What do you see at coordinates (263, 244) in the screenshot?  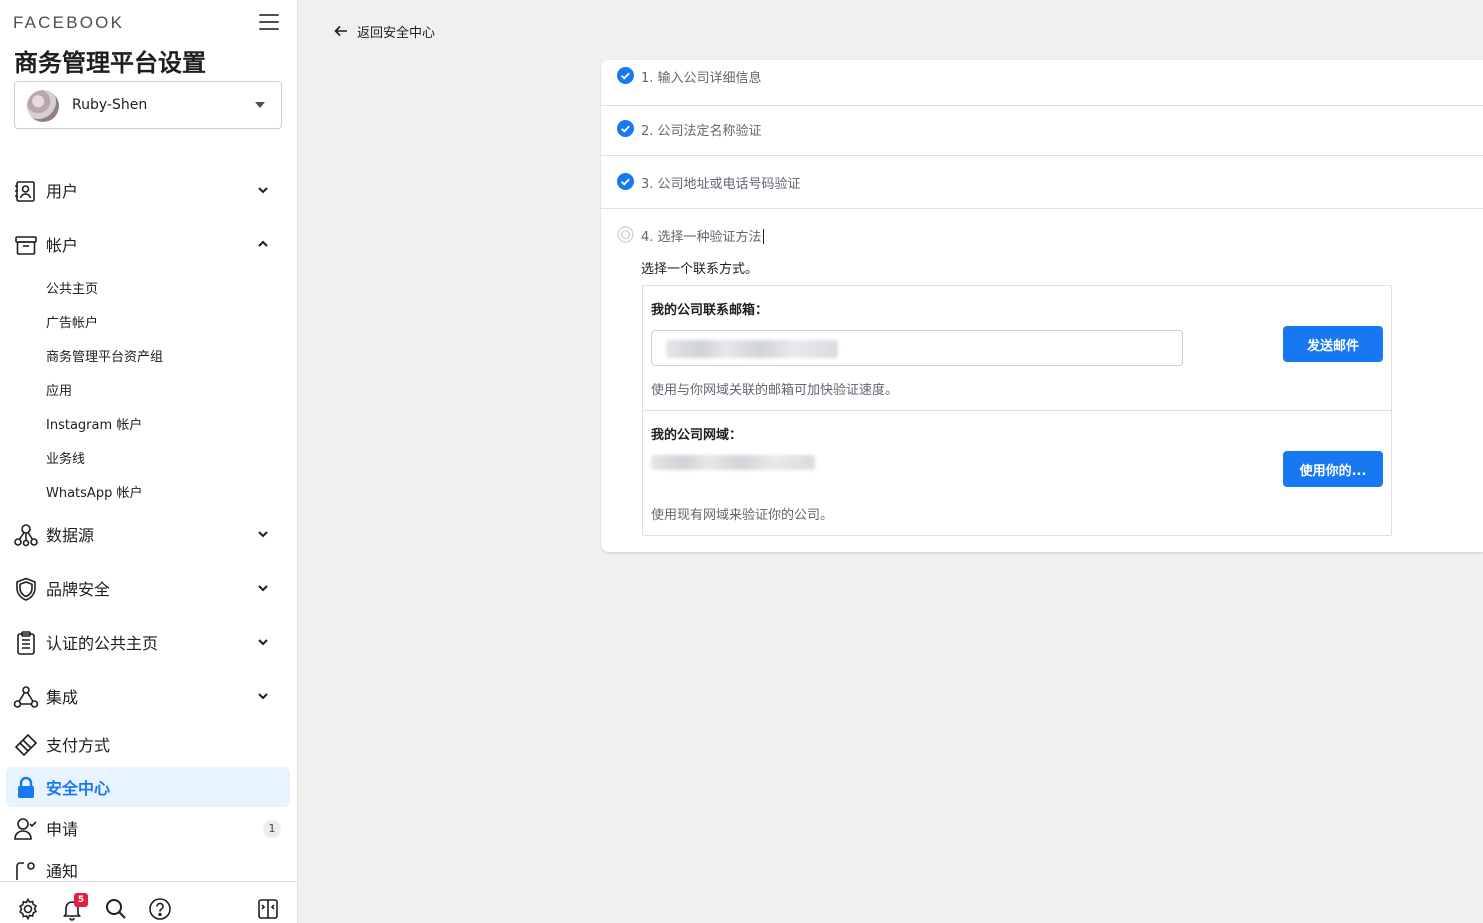 I see `chevron-up-icon` at bounding box center [263, 244].